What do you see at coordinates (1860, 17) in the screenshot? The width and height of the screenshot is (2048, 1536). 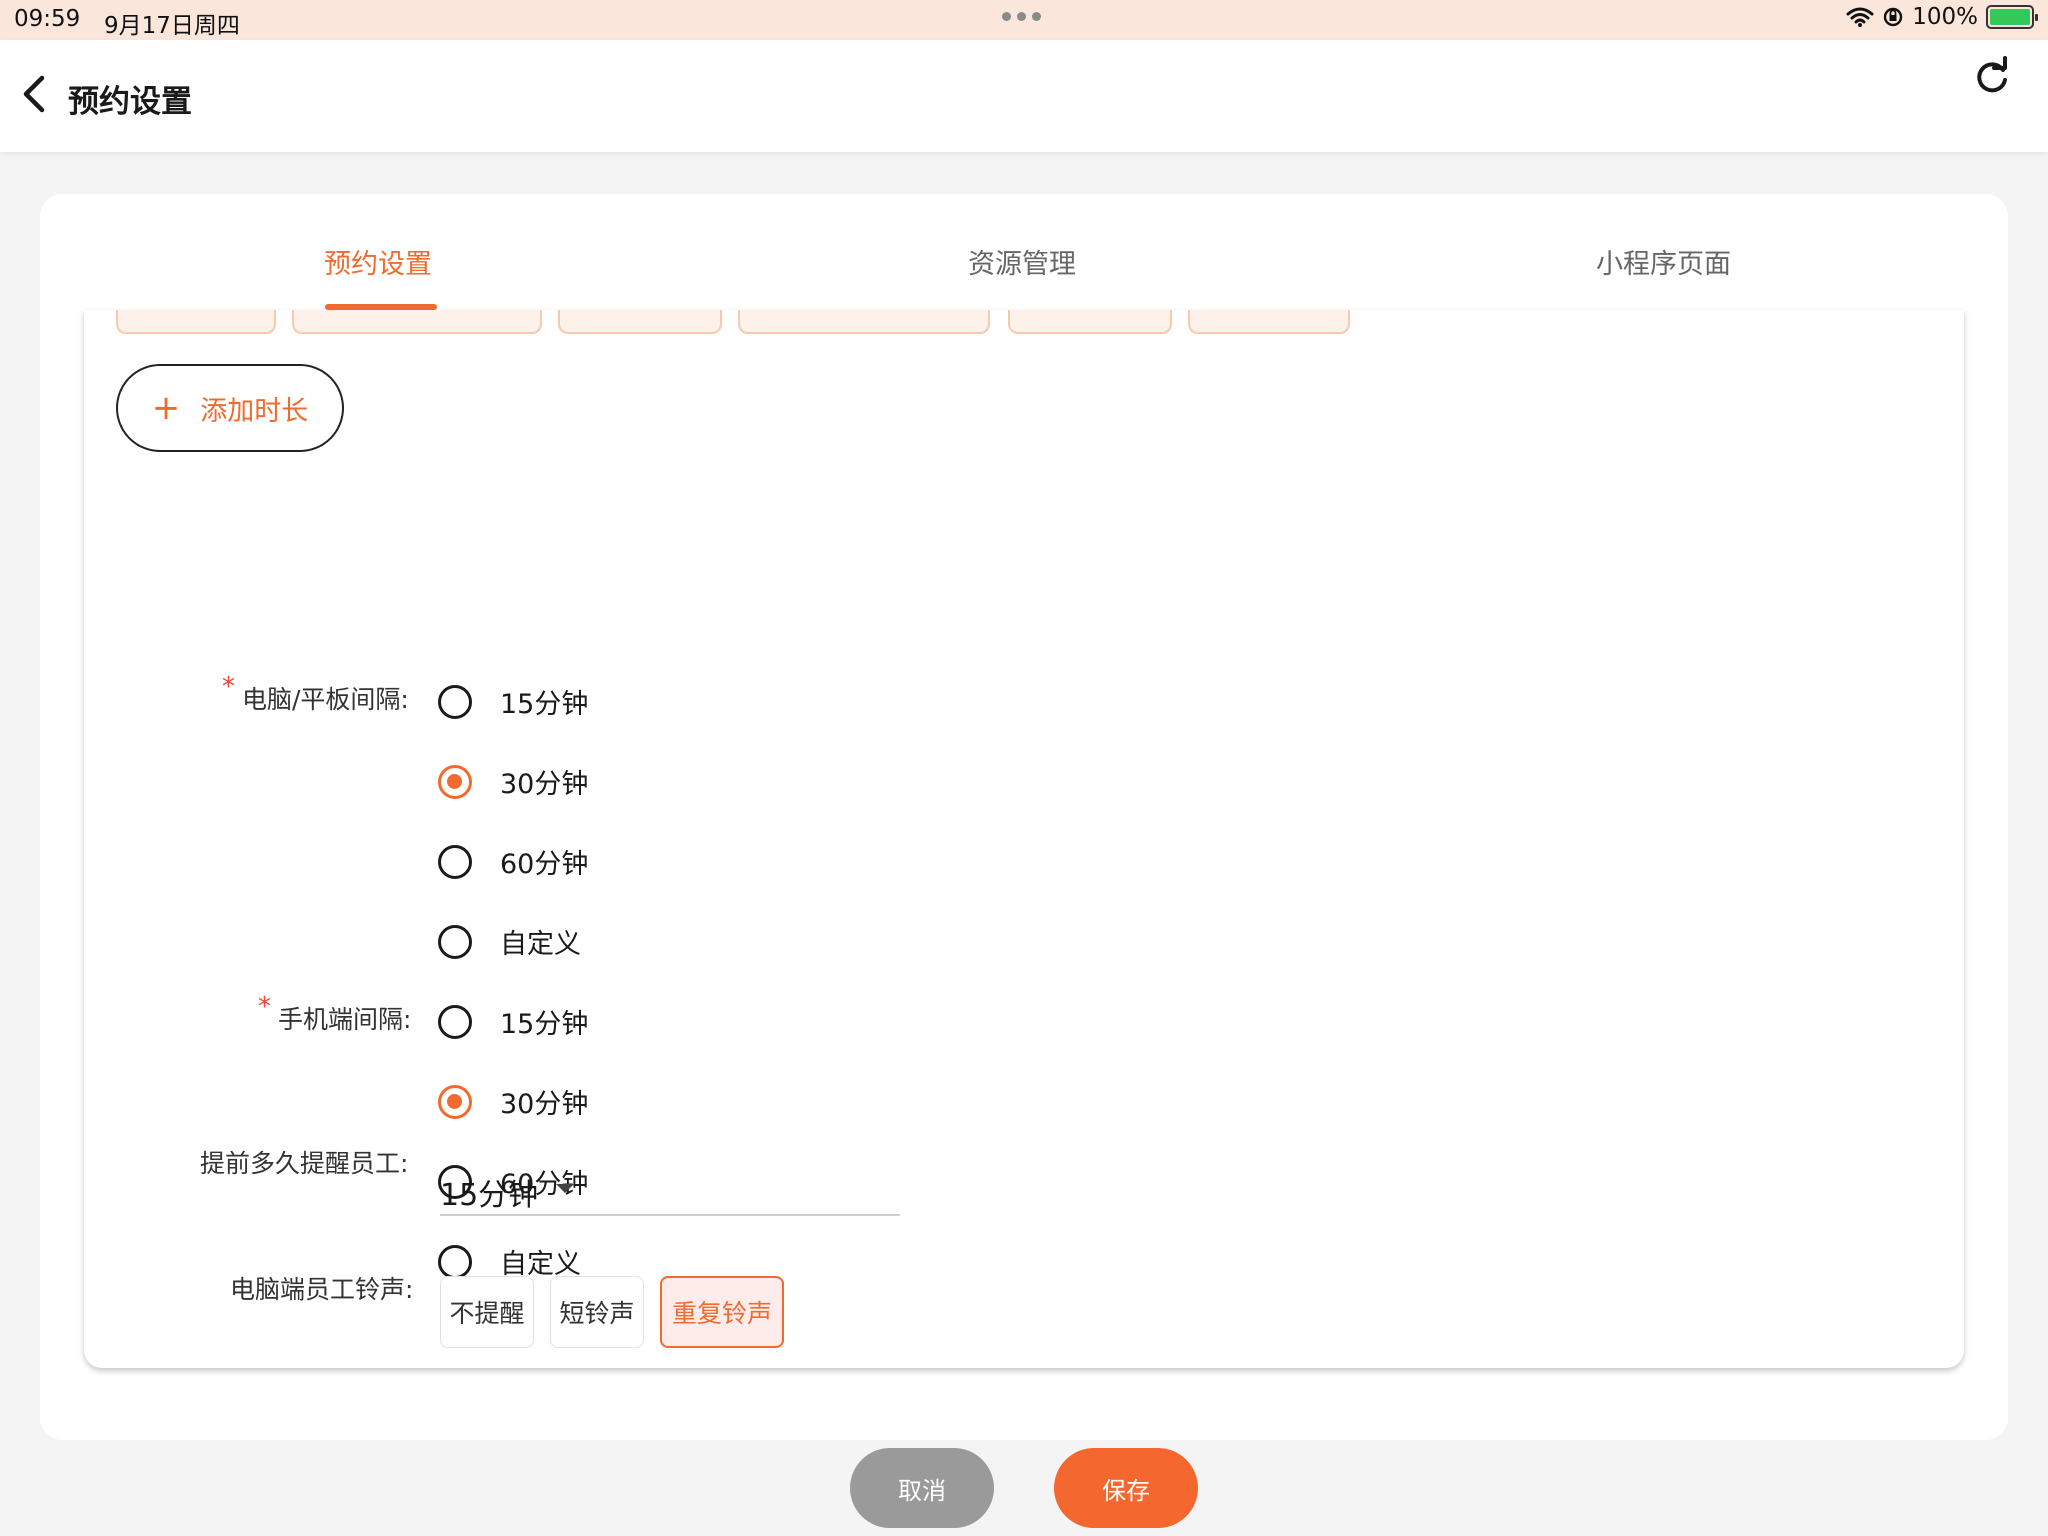 I see `wifi-icon` at bounding box center [1860, 17].